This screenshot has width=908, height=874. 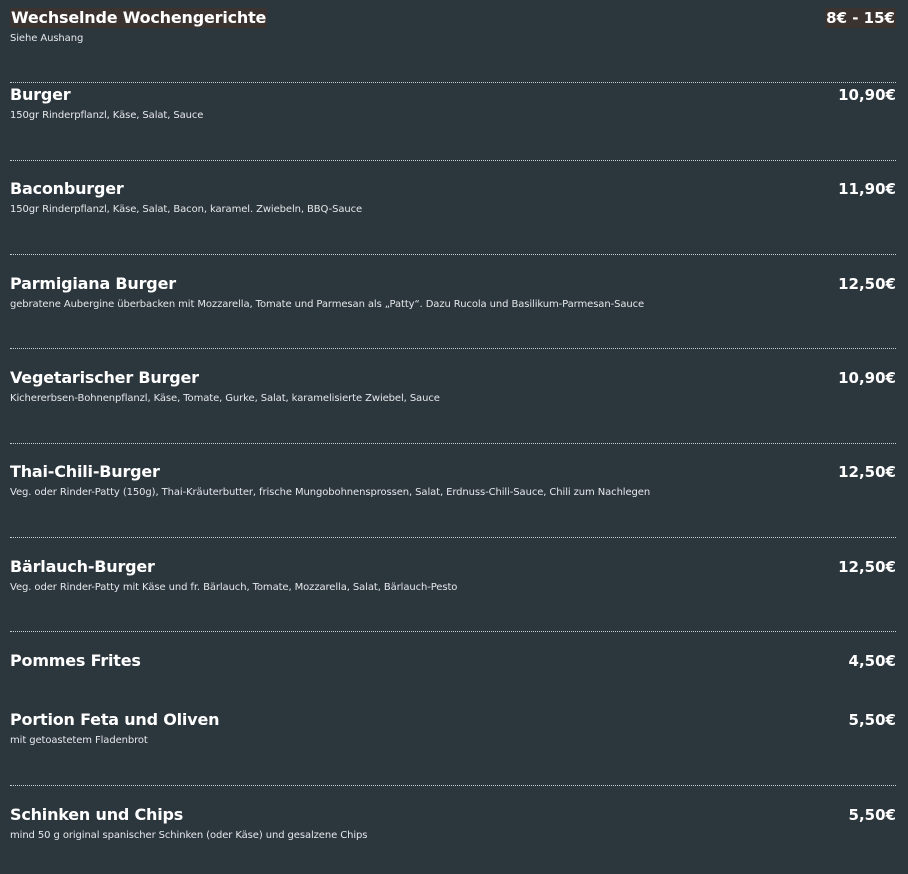 What do you see at coordinates (93, 283) in the screenshot?
I see `menu-item-name: Parmigiana Burger` at bounding box center [93, 283].